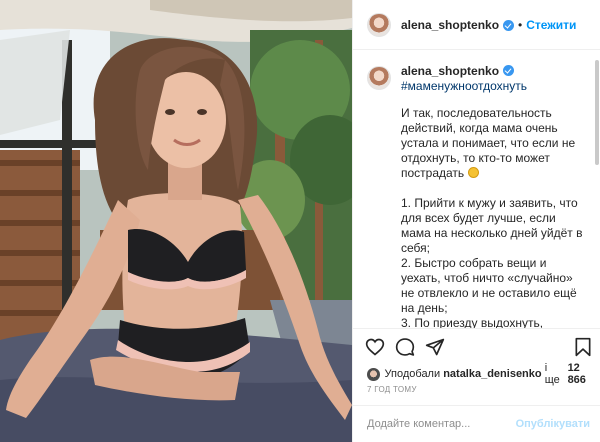  I want to click on follow-button: Стежити, so click(551, 25).